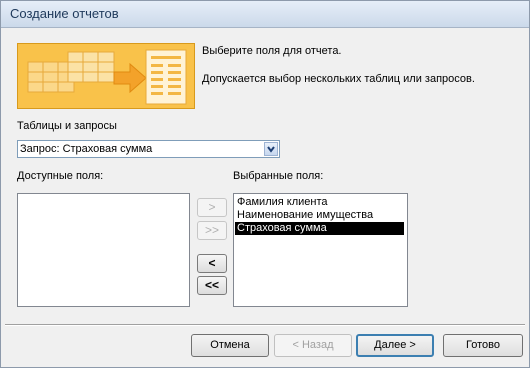 This screenshot has width=530, height=368. What do you see at coordinates (395, 345) in the screenshot?
I see `next-button: Далее >` at bounding box center [395, 345].